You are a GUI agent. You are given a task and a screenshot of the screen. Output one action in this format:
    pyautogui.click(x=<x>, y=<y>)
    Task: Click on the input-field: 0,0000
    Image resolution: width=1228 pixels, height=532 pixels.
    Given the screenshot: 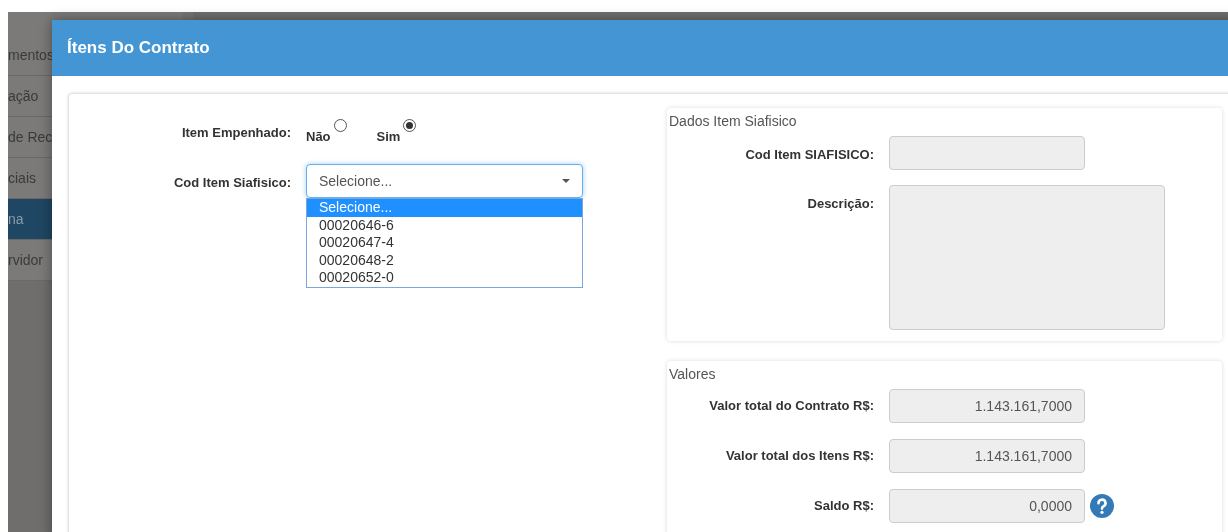 What is the action you would take?
    pyautogui.click(x=987, y=505)
    